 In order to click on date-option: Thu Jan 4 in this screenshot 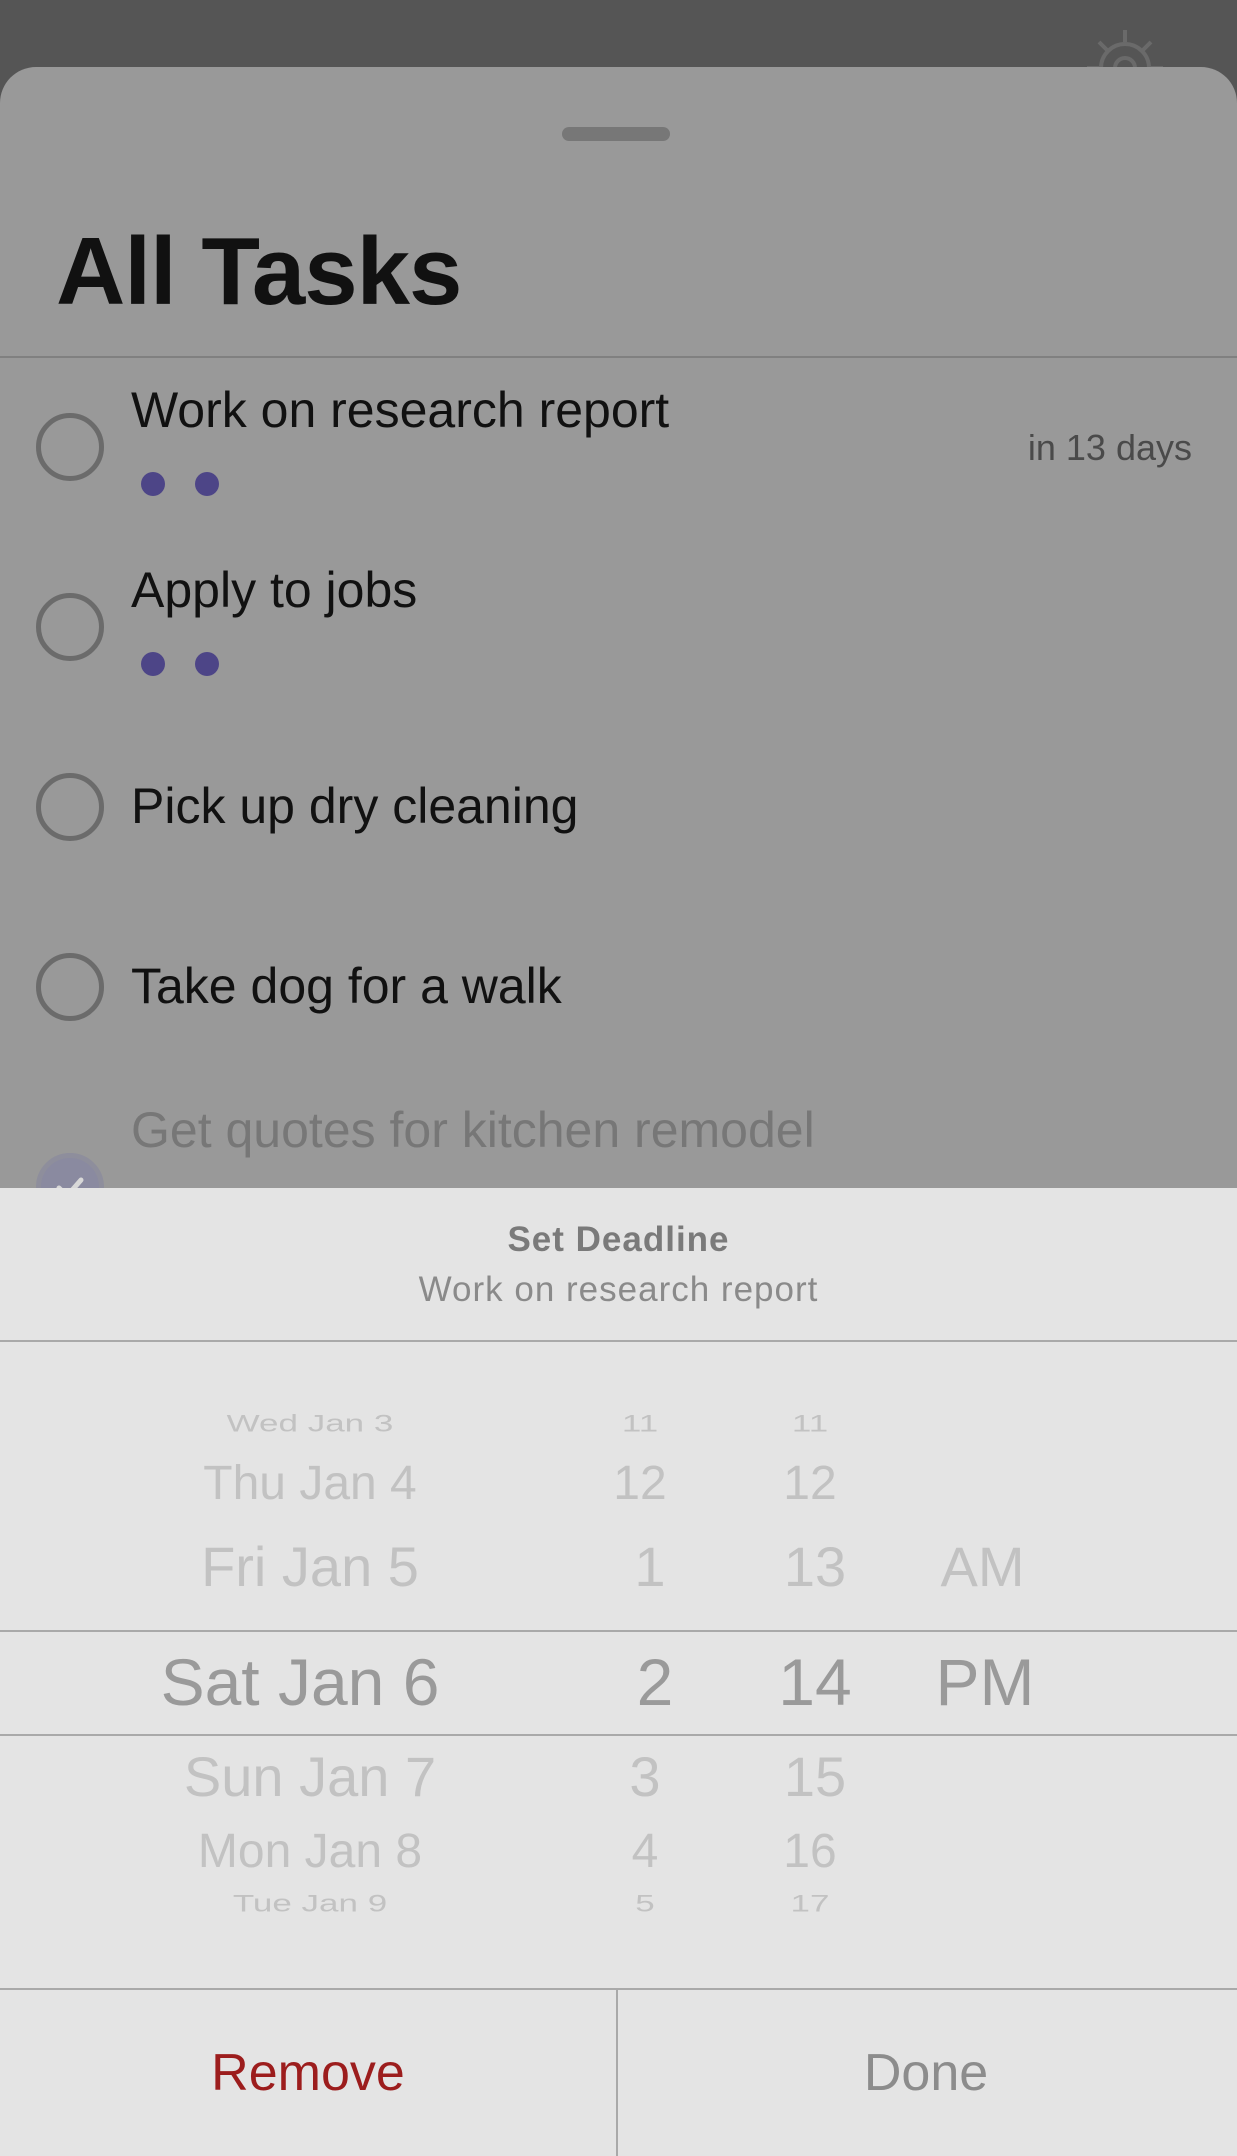, I will do `click(310, 1483)`.